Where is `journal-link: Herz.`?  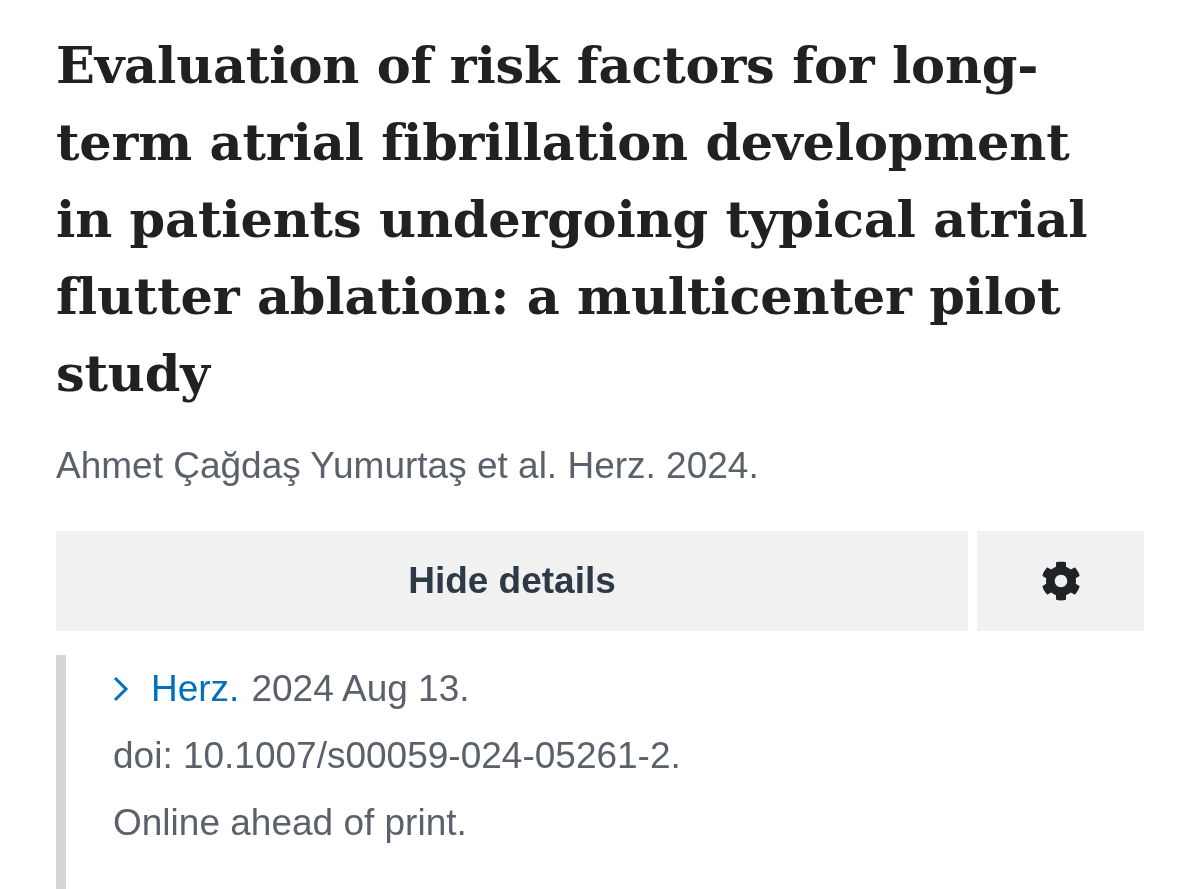 journal-link: Herz. is located at coordinates (176, 688).